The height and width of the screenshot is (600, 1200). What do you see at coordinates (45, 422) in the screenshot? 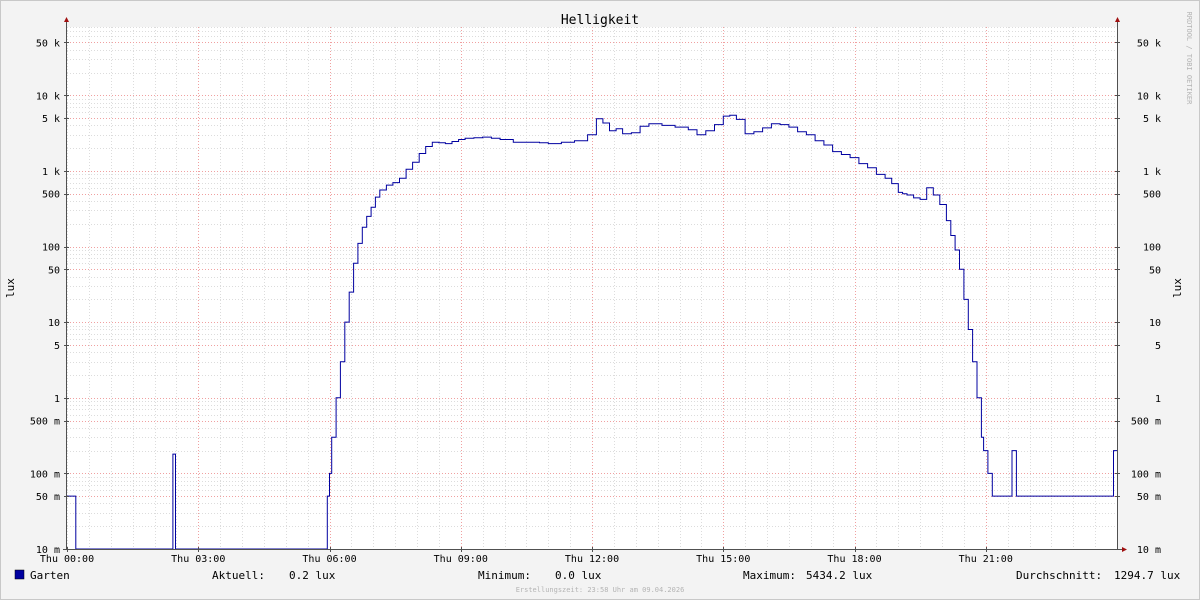
I see `y-tick-label-left: 500 m` at bounding box center [45, 422].